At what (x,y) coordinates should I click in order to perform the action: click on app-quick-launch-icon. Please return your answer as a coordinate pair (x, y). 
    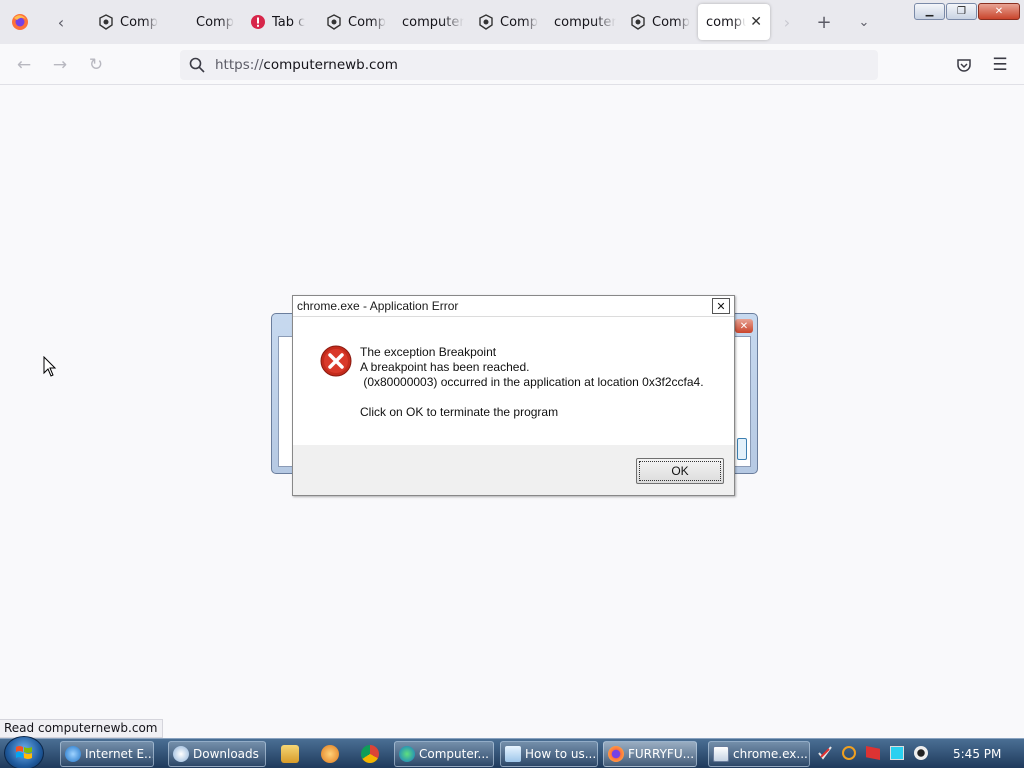
    Looking at the image, I should click on (330, 754).